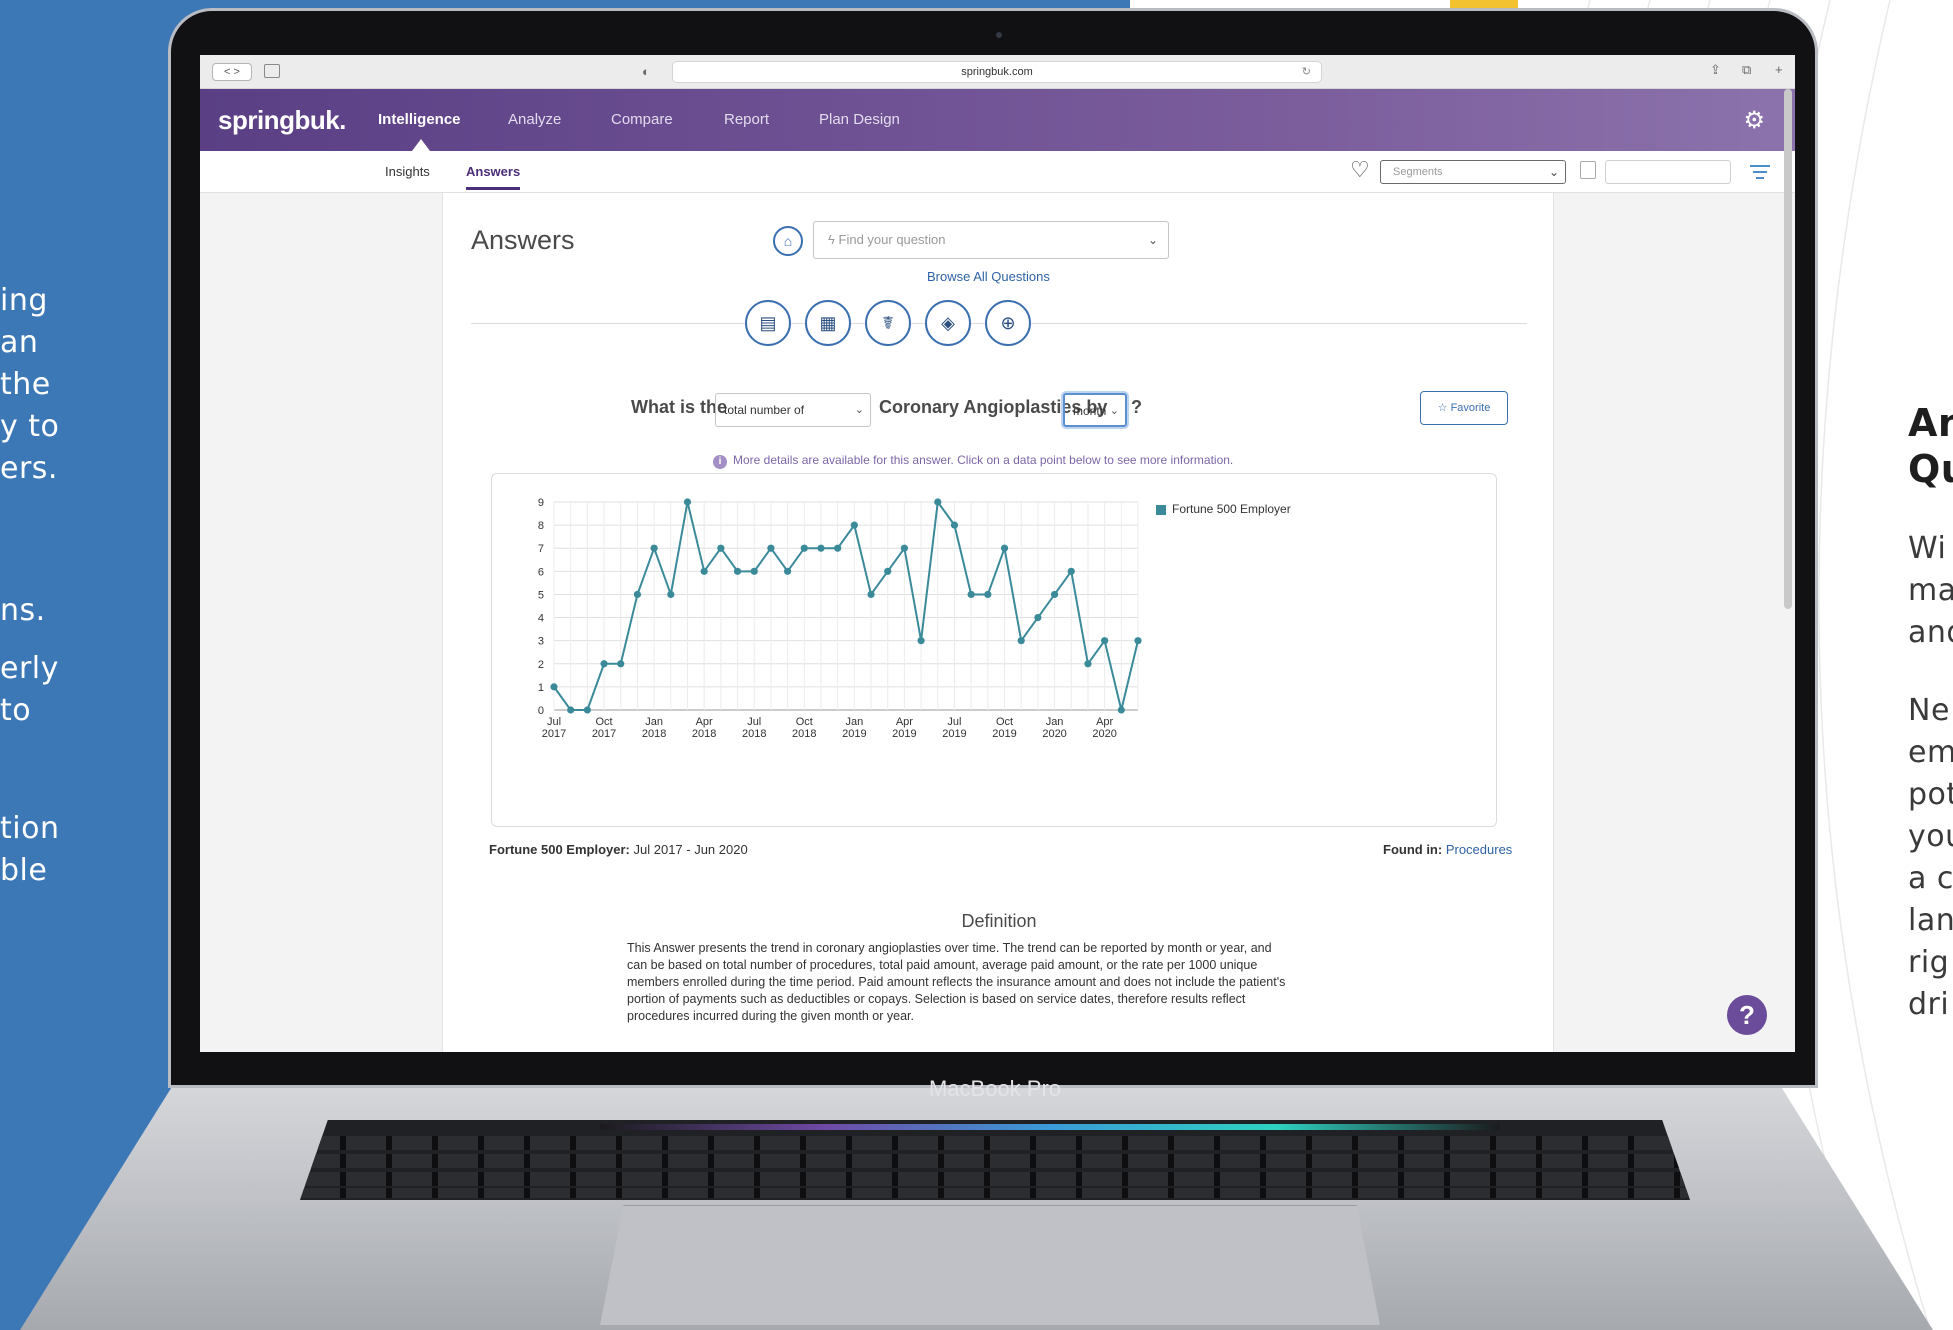 This screenshot has height=1330, width=1953. What do you see at coordinates (1306, 72) in the screenshot?
I see `reload-icon: ↻` at bounding box center [1306, 72].